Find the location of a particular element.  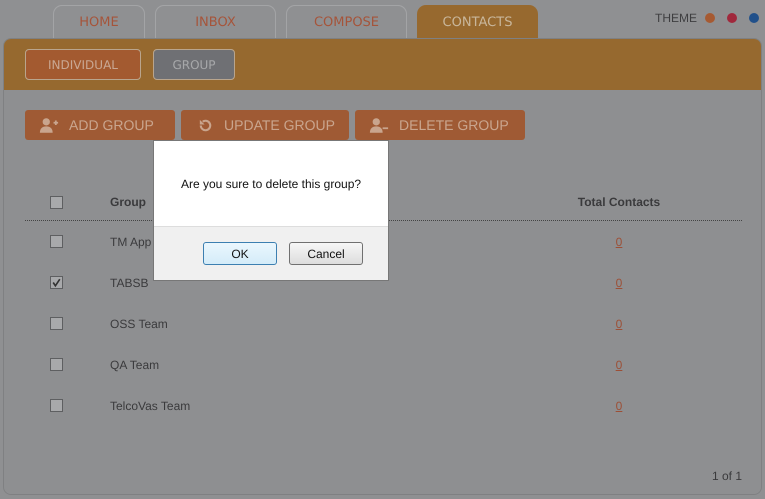

person-plus-icon is located at coordinates (49, 125).